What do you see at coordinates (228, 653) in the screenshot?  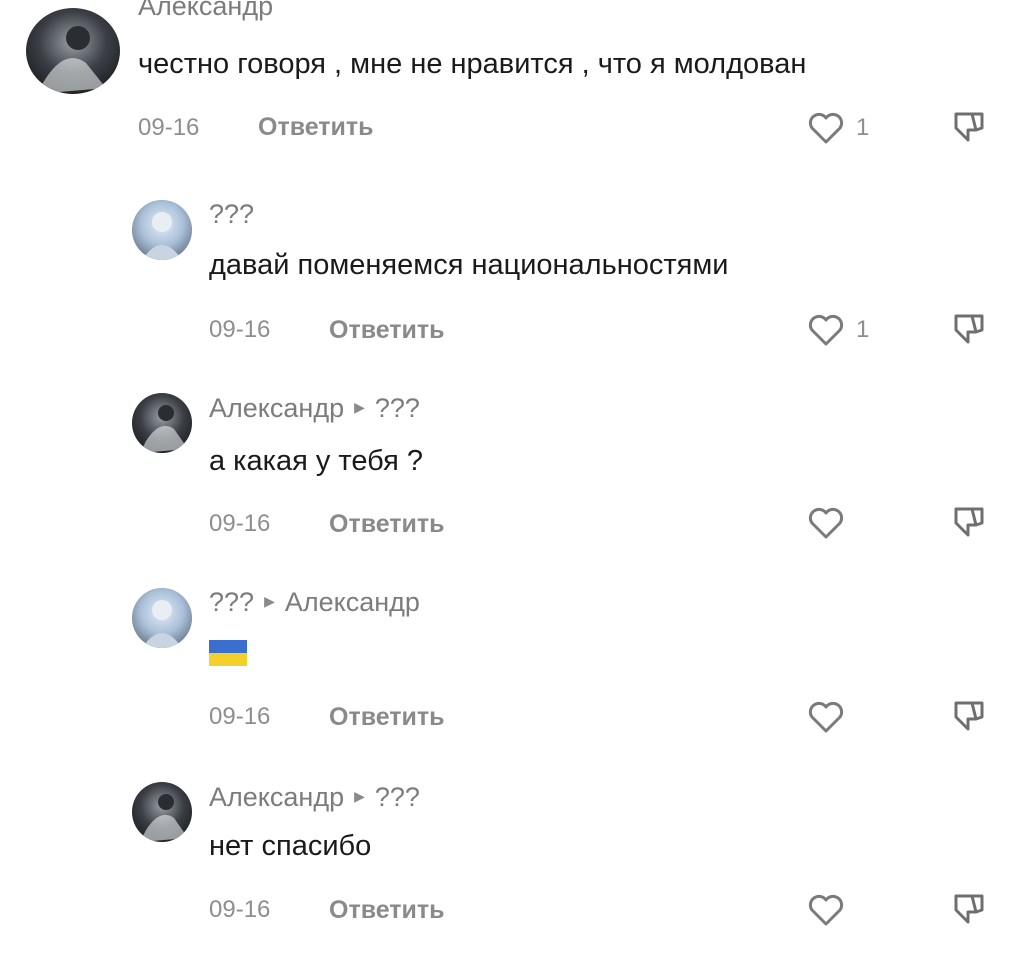 I see `ukraine-flag-emoji` at bounding box center [228, 653].